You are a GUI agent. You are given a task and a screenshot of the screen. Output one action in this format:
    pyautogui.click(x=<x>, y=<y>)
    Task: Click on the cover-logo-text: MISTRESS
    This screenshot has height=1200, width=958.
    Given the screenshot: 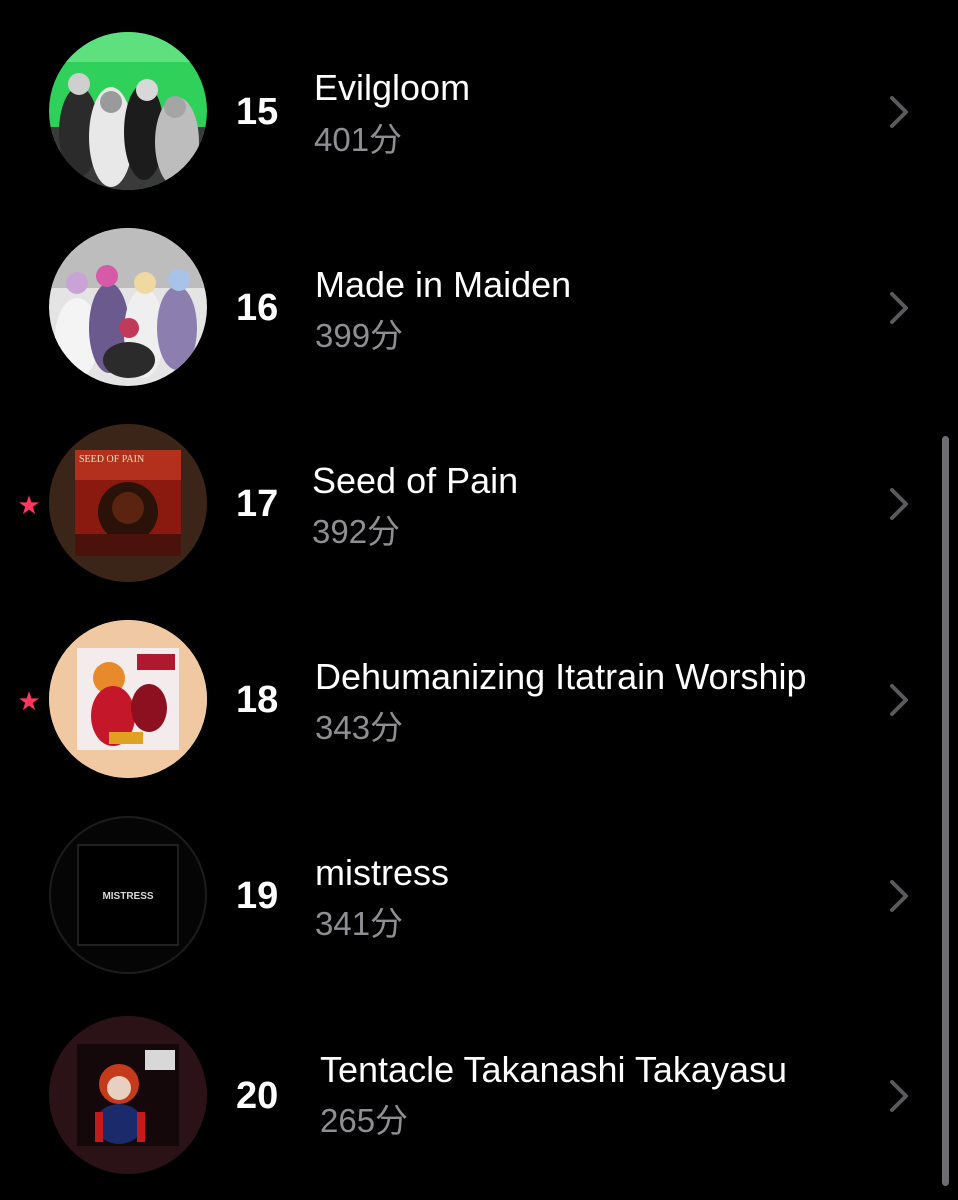 What is the action you would take?
    pyautogui.click(x=127, y=896)
    